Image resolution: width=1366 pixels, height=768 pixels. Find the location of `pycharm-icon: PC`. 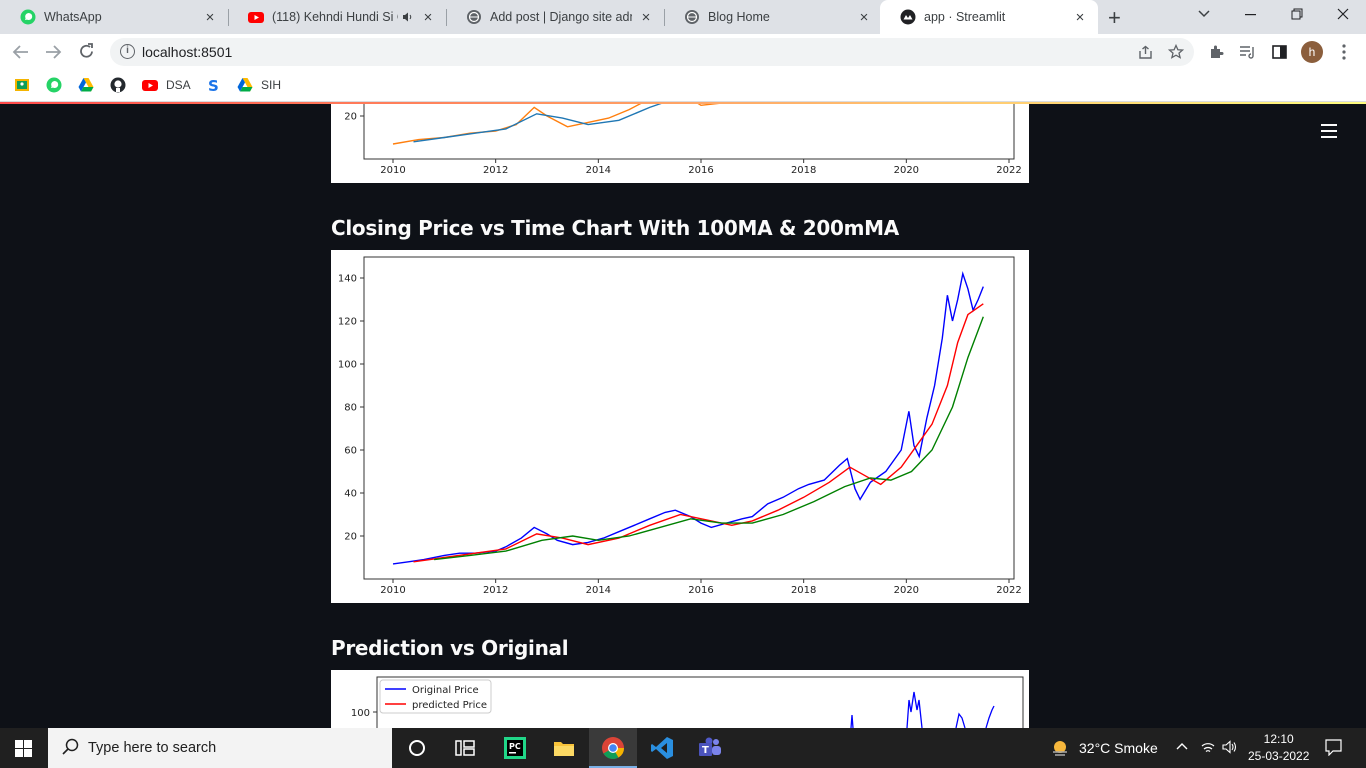

pycharm-icon: PC is located at coordinates (515, 748).